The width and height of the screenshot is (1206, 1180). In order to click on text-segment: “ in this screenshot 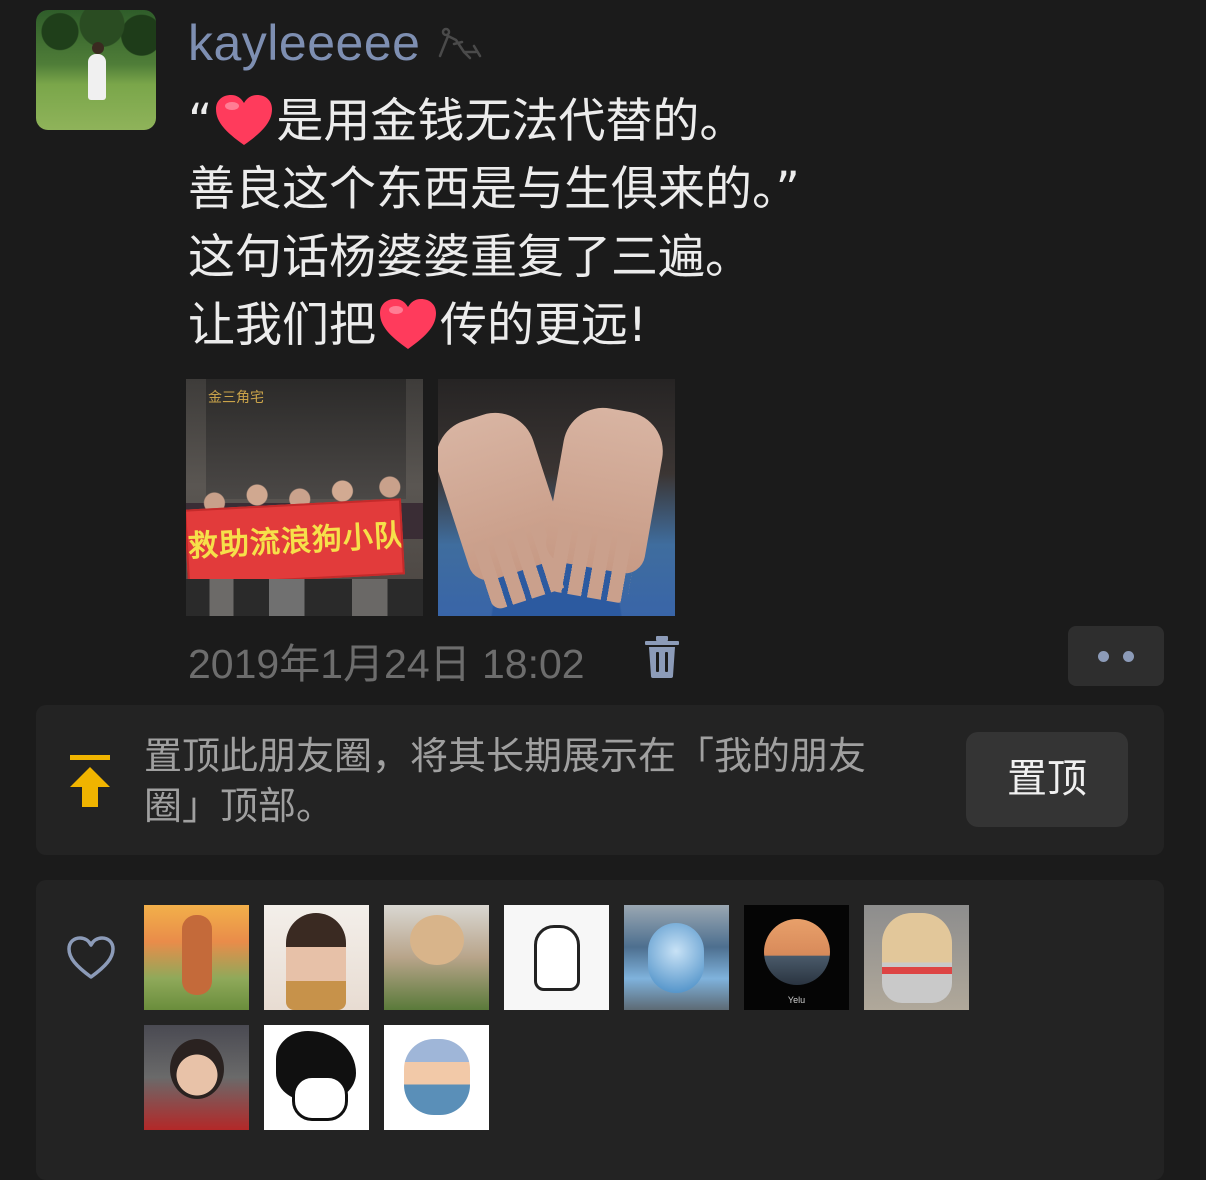, I will do `click(200, 121)`.